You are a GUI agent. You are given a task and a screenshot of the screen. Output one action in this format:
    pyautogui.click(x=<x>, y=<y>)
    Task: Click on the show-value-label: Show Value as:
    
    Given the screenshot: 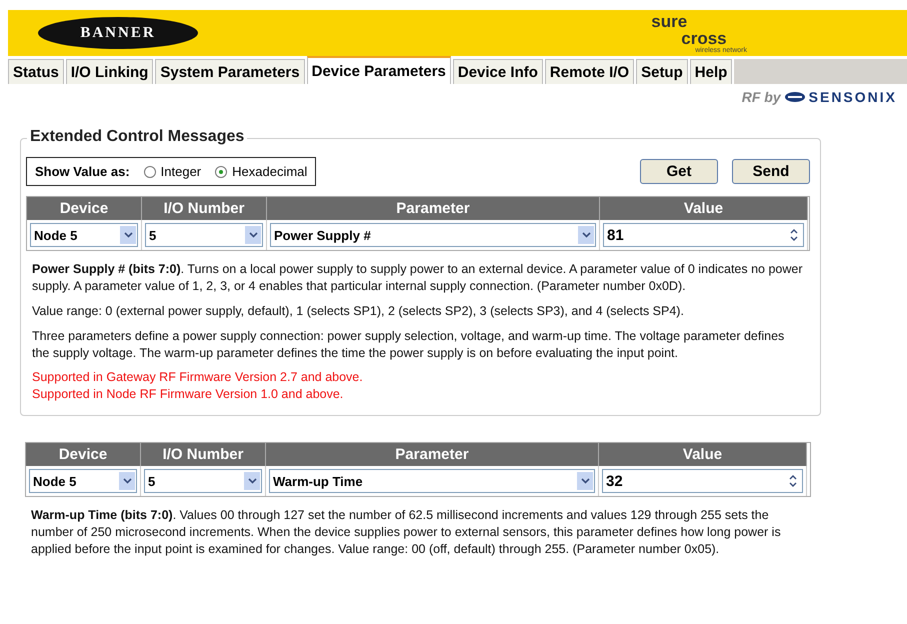 What is the action you would take?
    pyautogui.click(x=82, y=171)
    